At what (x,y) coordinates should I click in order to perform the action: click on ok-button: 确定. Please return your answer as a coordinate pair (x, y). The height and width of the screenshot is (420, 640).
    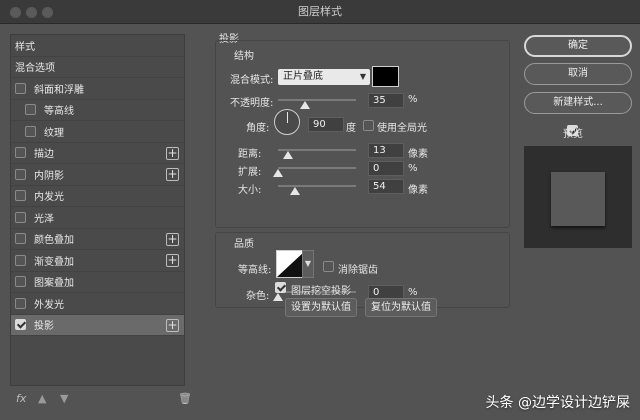
    Looking at the image, I should click on (578, 46).